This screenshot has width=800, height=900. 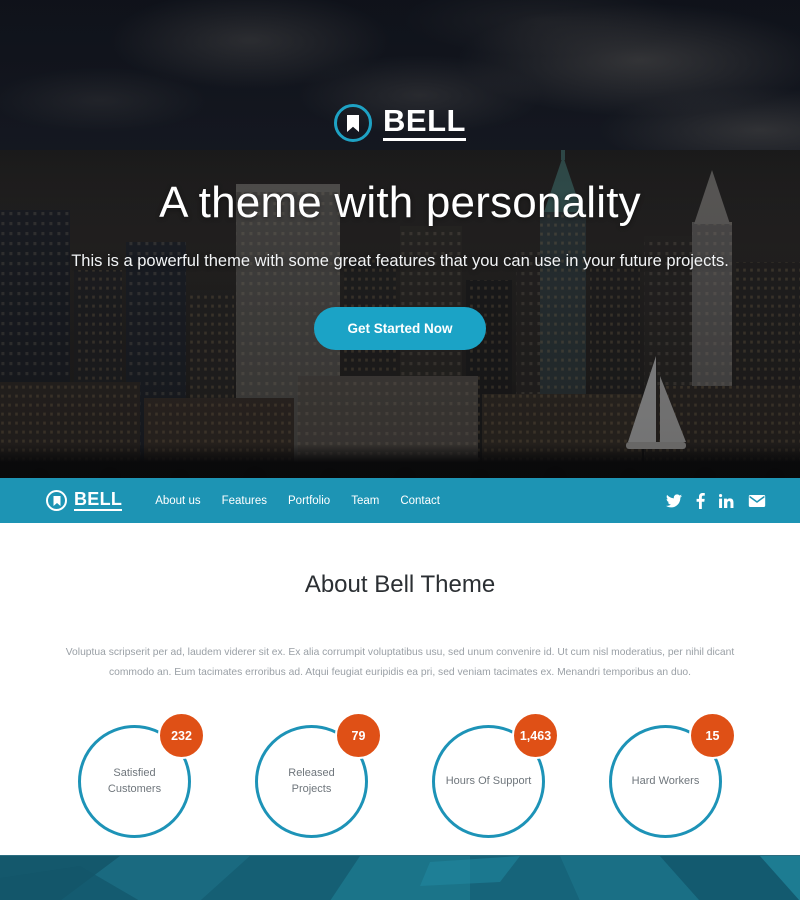 I want to click on twitter-icon, so click(x=674, y=500).